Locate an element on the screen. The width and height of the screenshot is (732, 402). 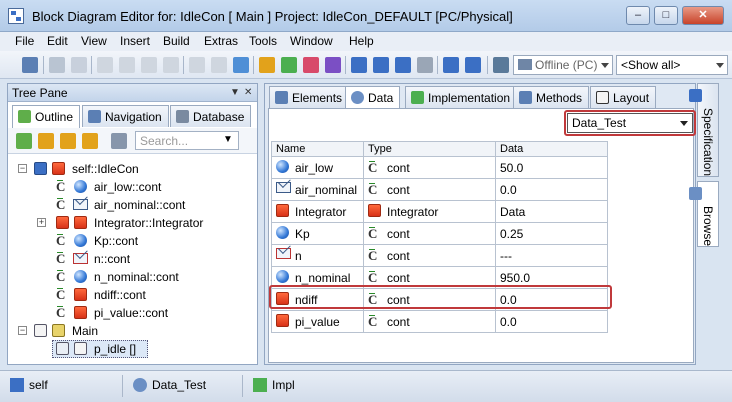
tab-implementation: Implementation is located at coordinates (461, 97).